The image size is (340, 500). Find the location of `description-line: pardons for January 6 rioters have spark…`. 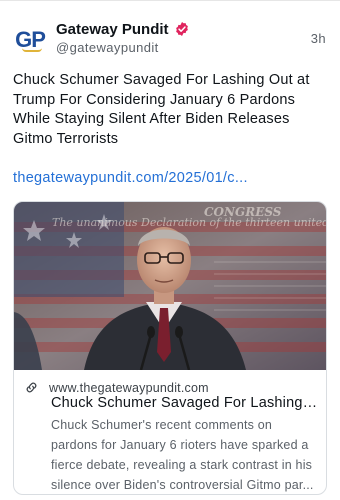

description-line: pardons for January 6 rioters have spark… is located at coordinates (180, 445).